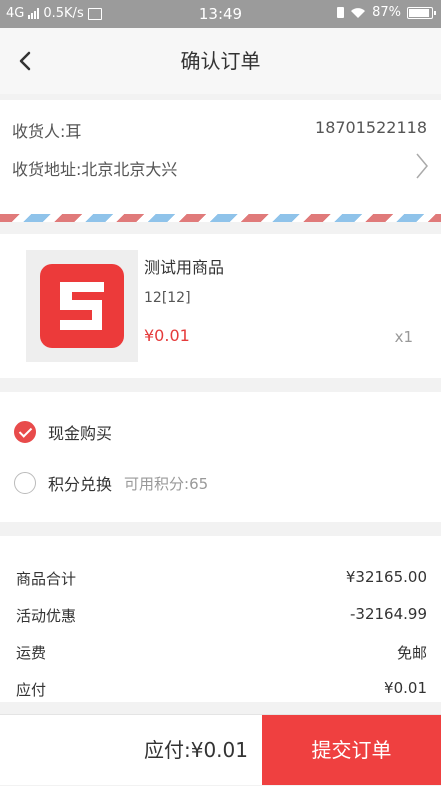 The image size is (441, 786). What do you see at coordinates (221, 652) in the screenshot?
I see `summary-row-shipping: 运费 免邮` at bounding box center [221, 652].